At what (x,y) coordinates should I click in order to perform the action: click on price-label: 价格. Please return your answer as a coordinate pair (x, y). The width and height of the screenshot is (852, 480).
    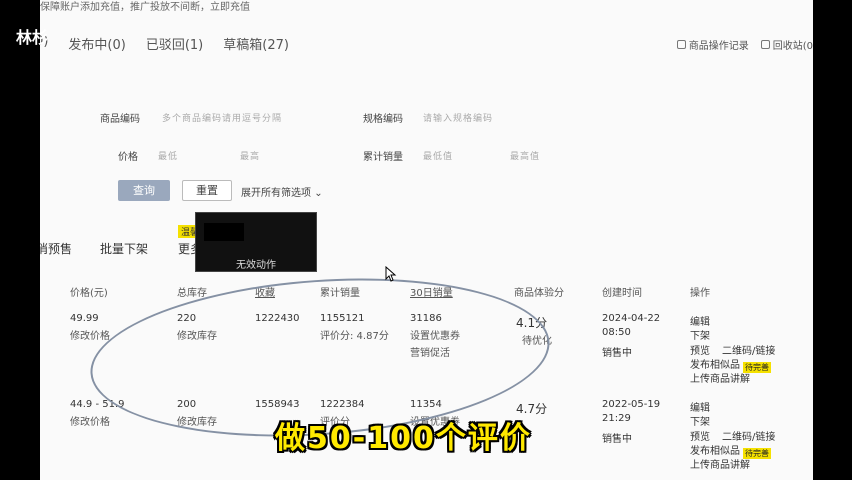
    Looking at the image, I should click on (128, 157).